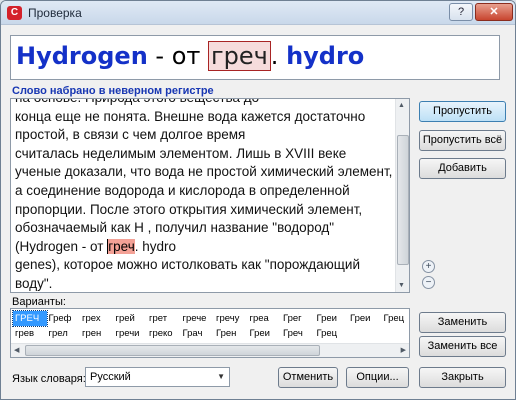 This screenshot has width=516, height=400. Describe the element at coordinates (124, 246) in the screenshot. I see `highlight-rest: реч` at that location.